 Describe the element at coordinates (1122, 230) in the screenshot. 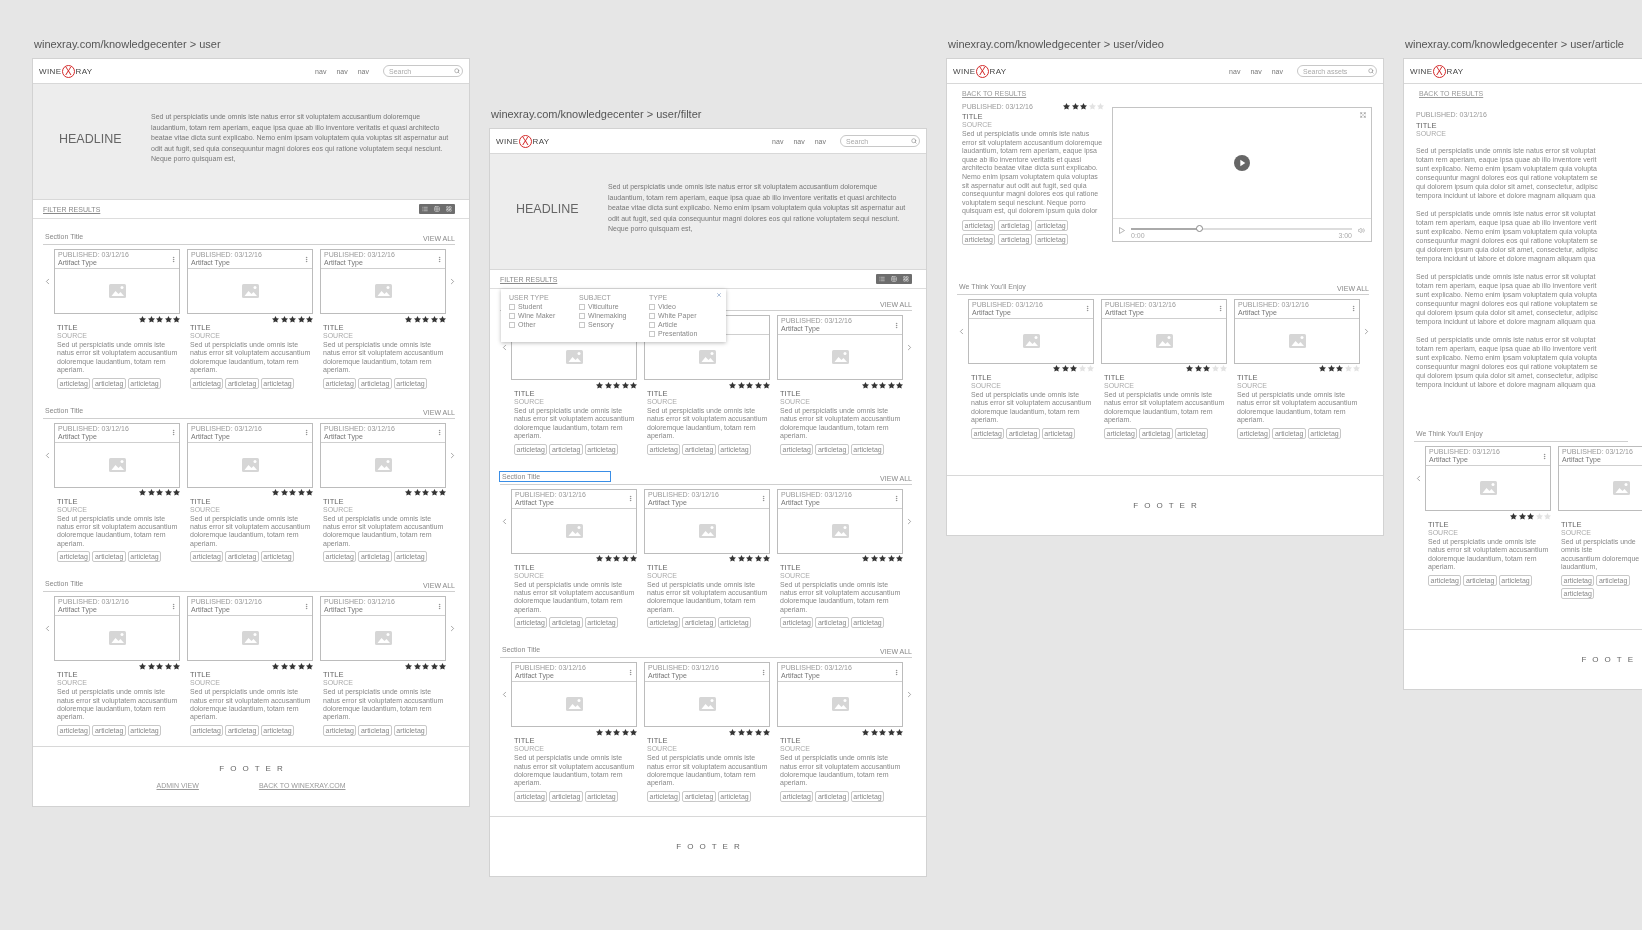

I see `play-icon` at that location.